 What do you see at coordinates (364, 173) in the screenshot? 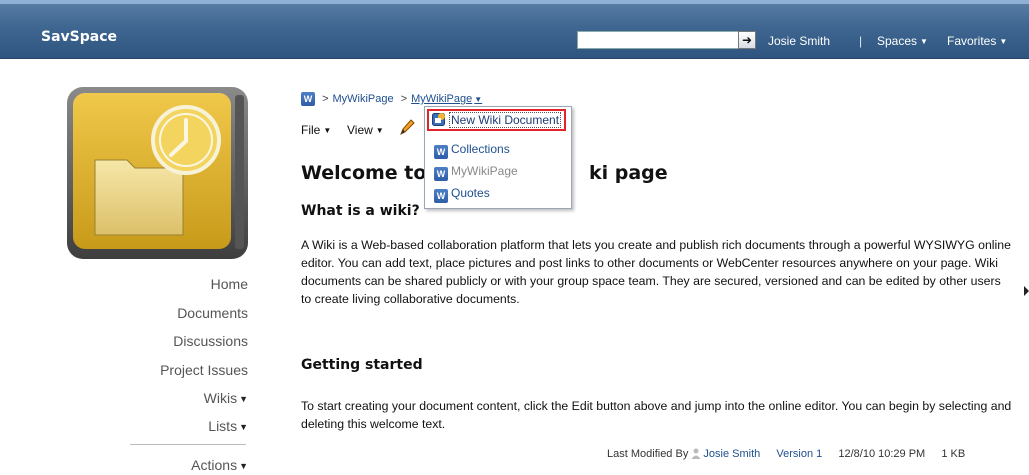
I see `page-title-part1: Welcome to` at bounding box center [364, 173].